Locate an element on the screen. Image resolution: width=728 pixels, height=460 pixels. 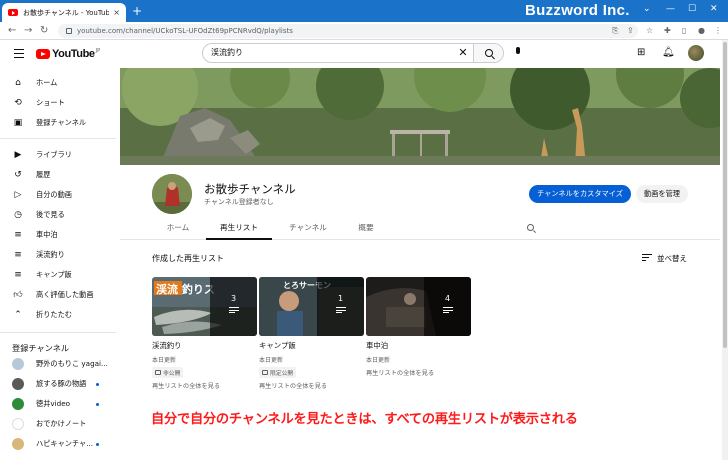
playlist-thumbnail: とろサーモン 1 is located at coordinates (311, 306).